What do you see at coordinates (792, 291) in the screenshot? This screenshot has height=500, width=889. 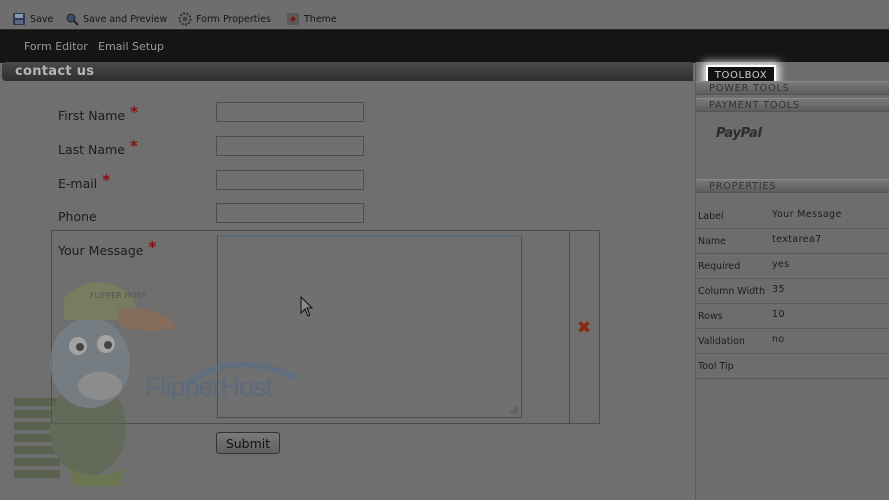 I see `property-row: Column Width 35` at bounding box center [792, 291].